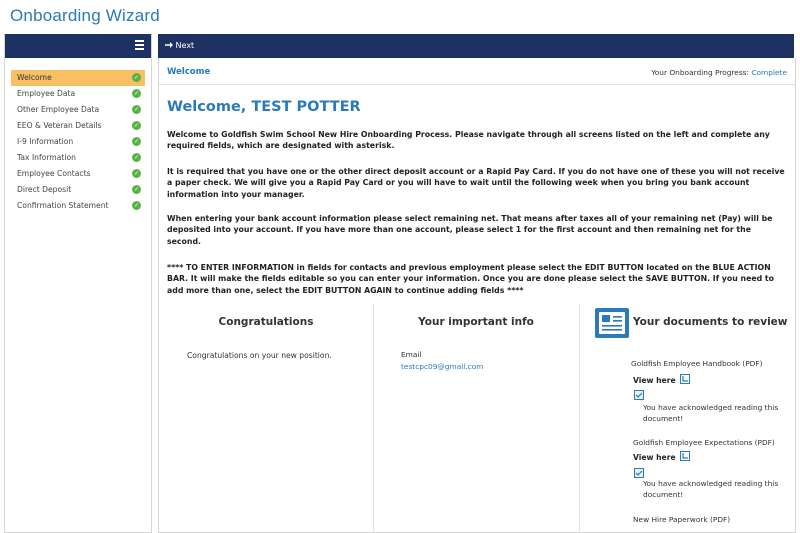 Image resolution: width=800 pixels, height=533 pixels. Describe the element at coordinates (34, 77) in the screenshot. I see `sidebar-item-label: Welcome` at that location.